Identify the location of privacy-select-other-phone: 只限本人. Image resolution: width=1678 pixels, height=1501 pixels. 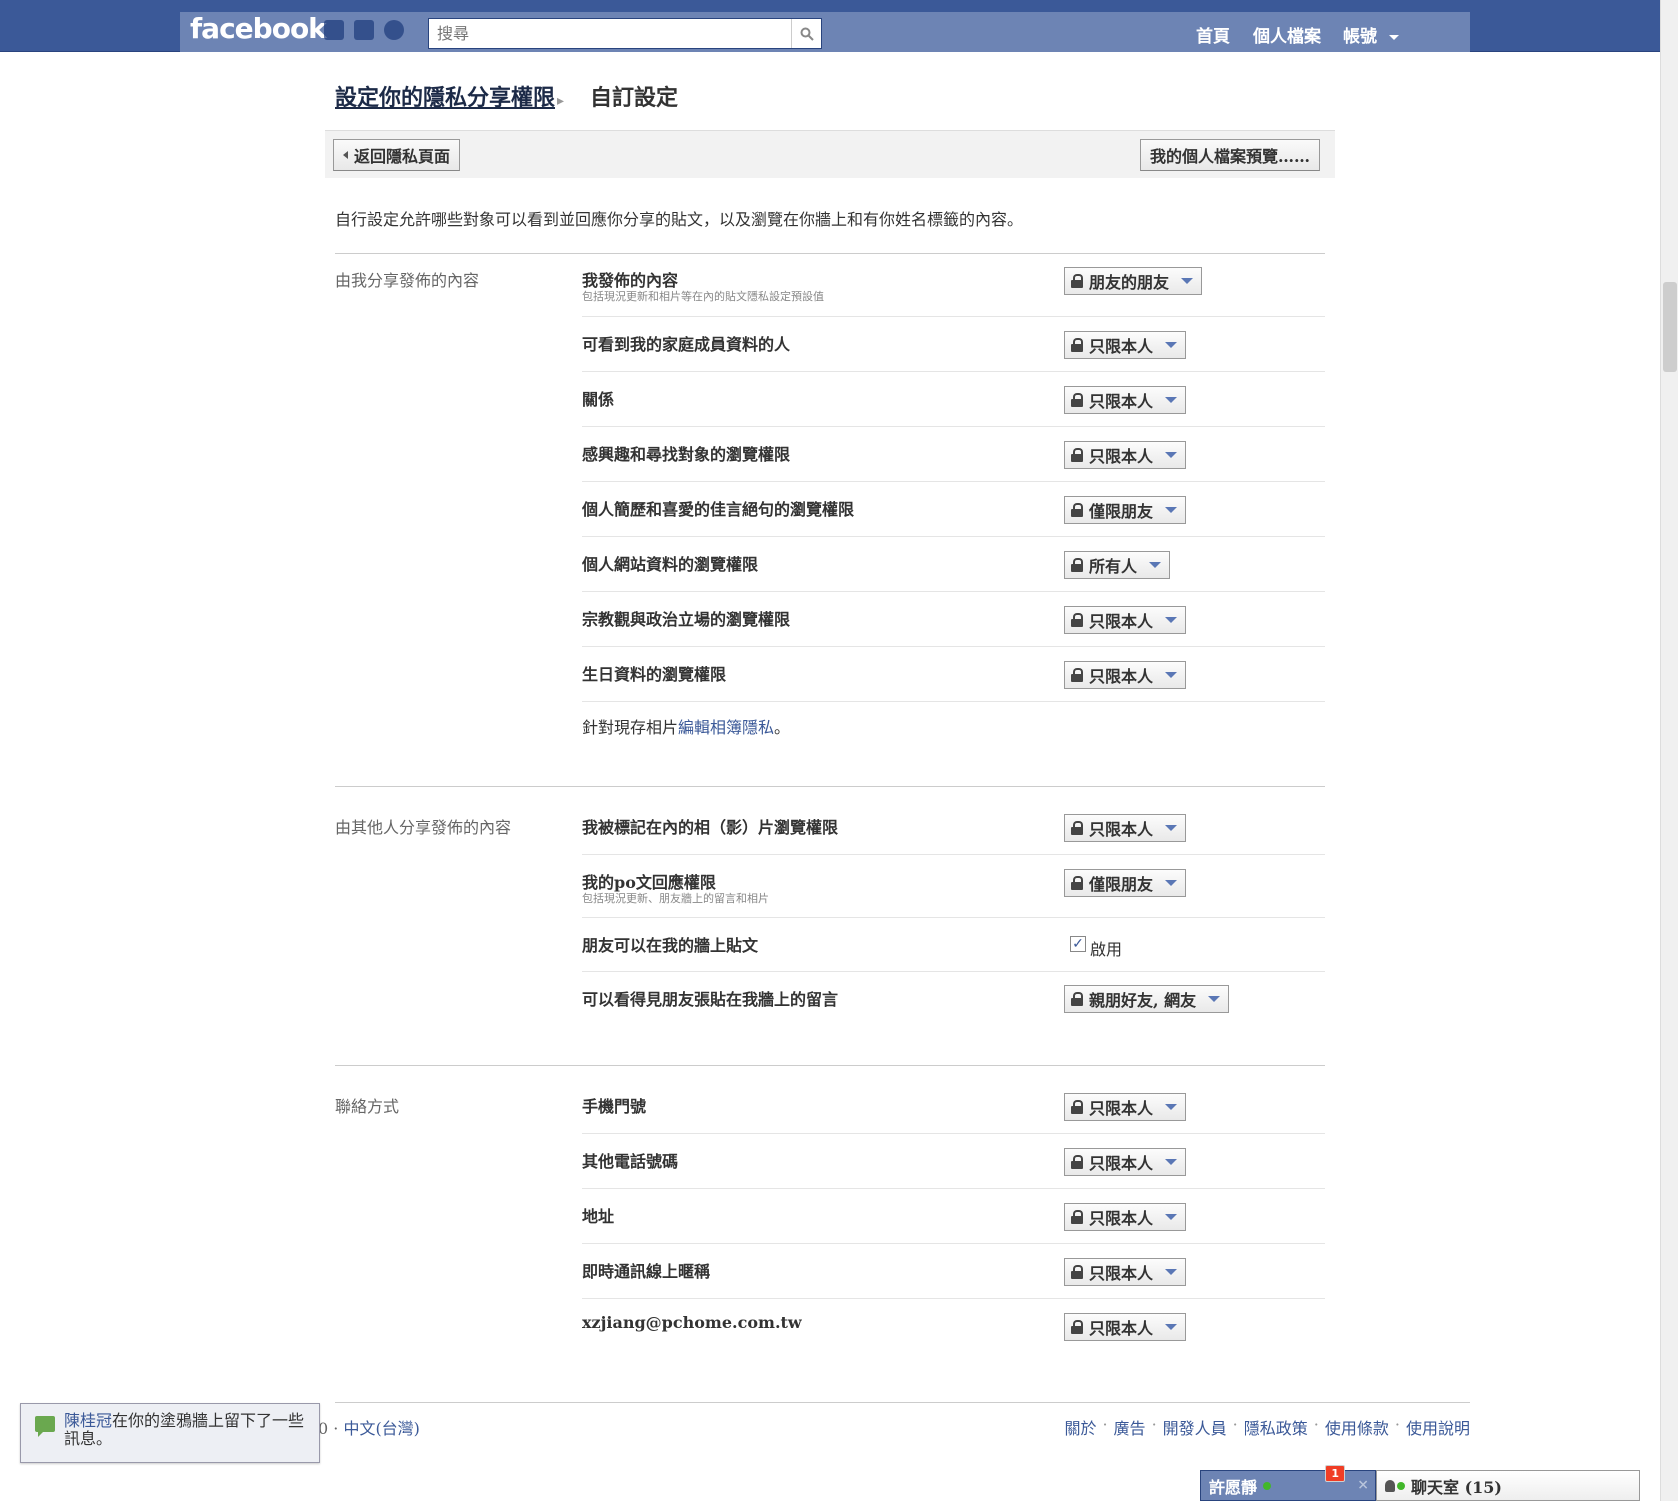
(1125, 1162).